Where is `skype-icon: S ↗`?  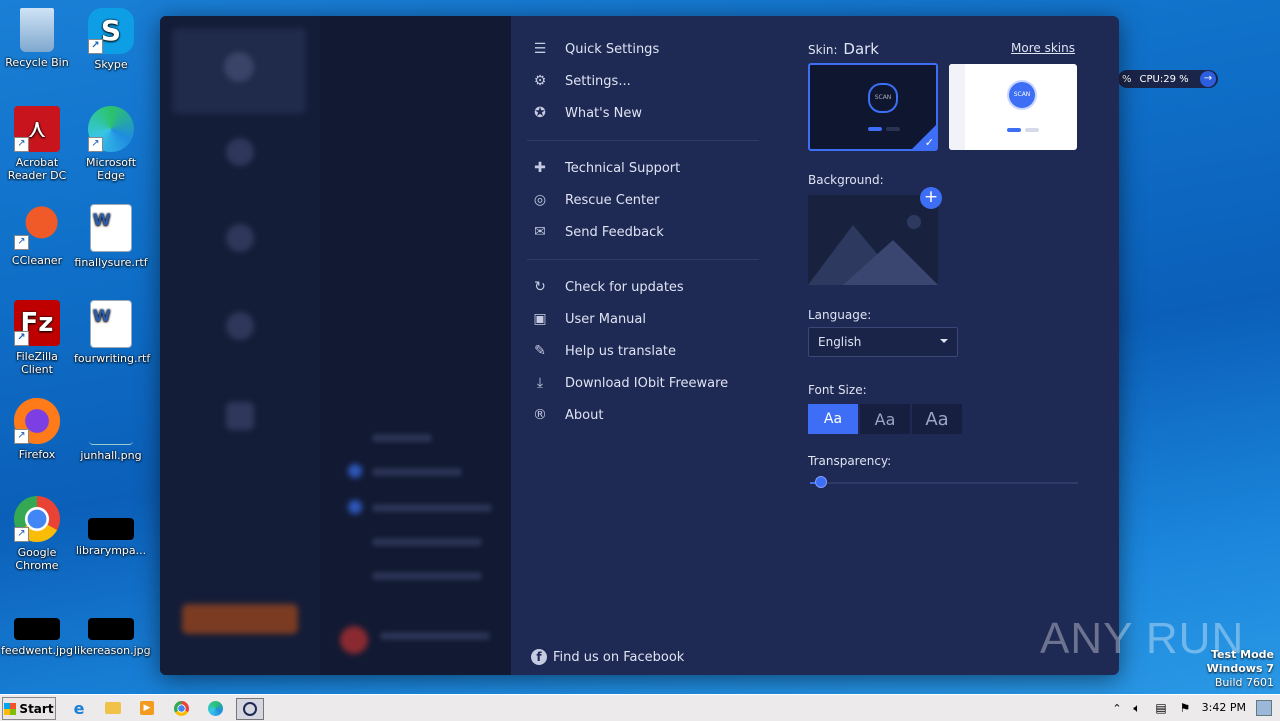 skype-icon: S ↗ is located at coordinates (111, 31).